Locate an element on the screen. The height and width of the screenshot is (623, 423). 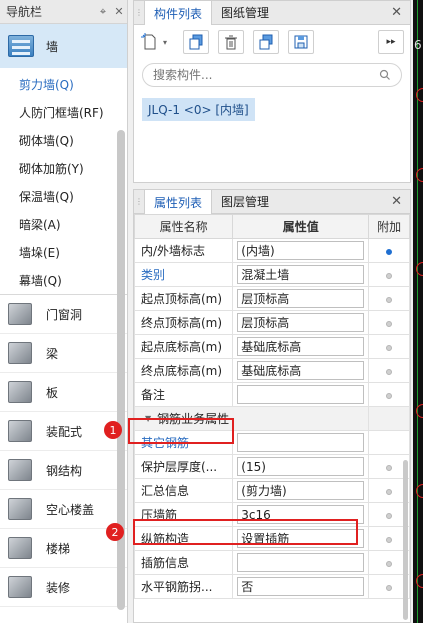
category-slab: 板 is located at coordinates (63, 392).